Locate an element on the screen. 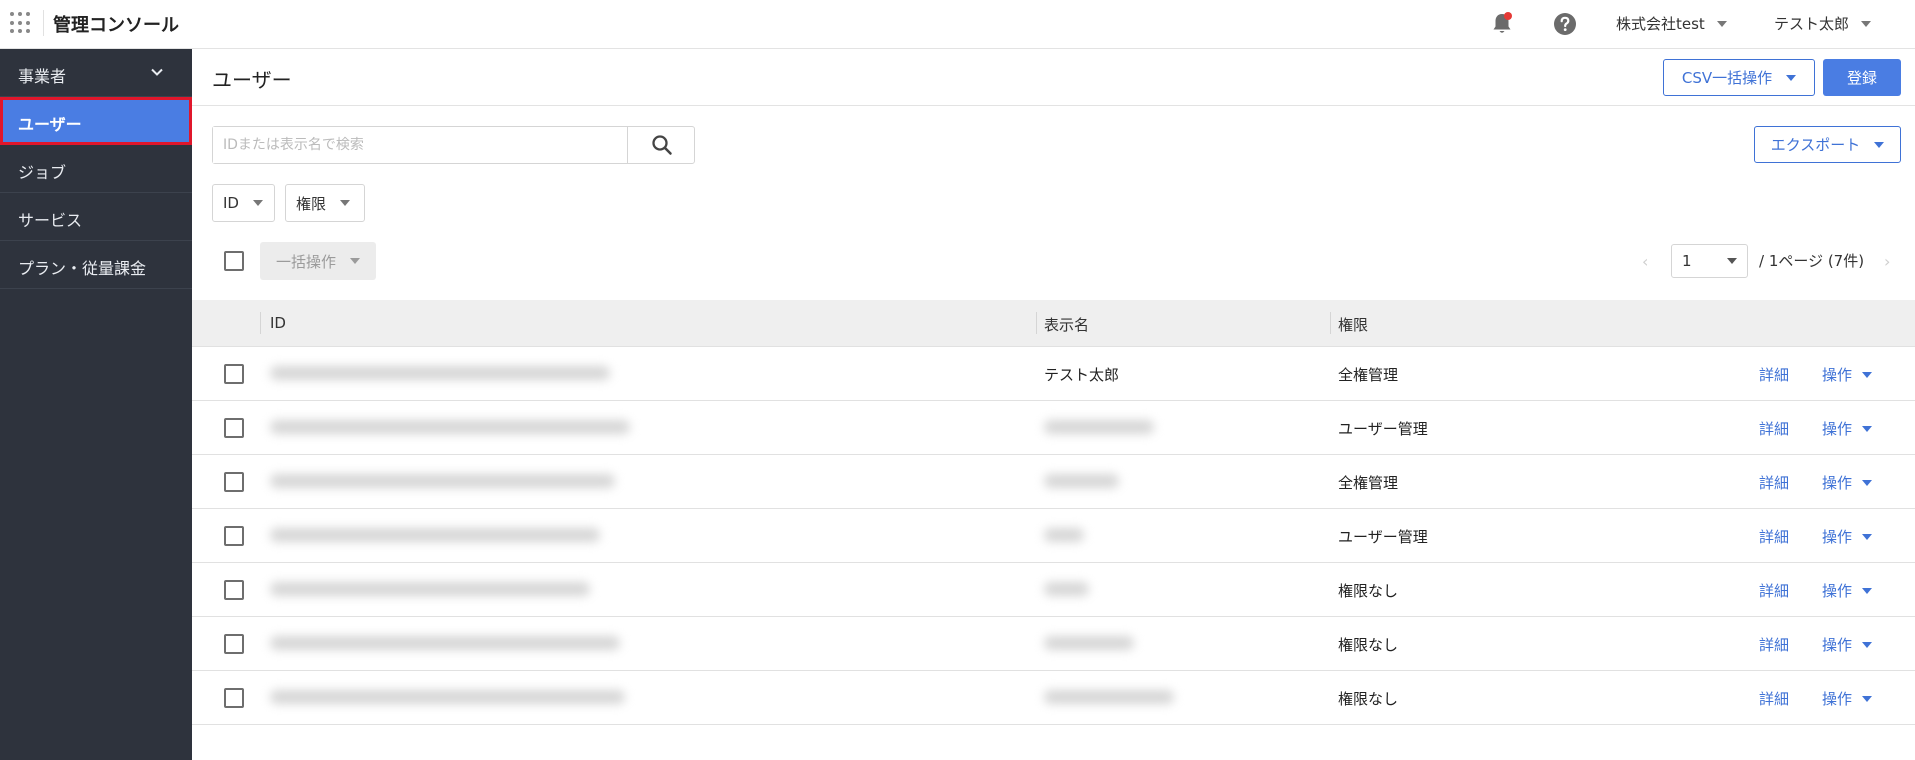 The height and width of the screenshot is (760, 1915). bulk-action-button: 一括操作 is located at coordinates (318, 261).